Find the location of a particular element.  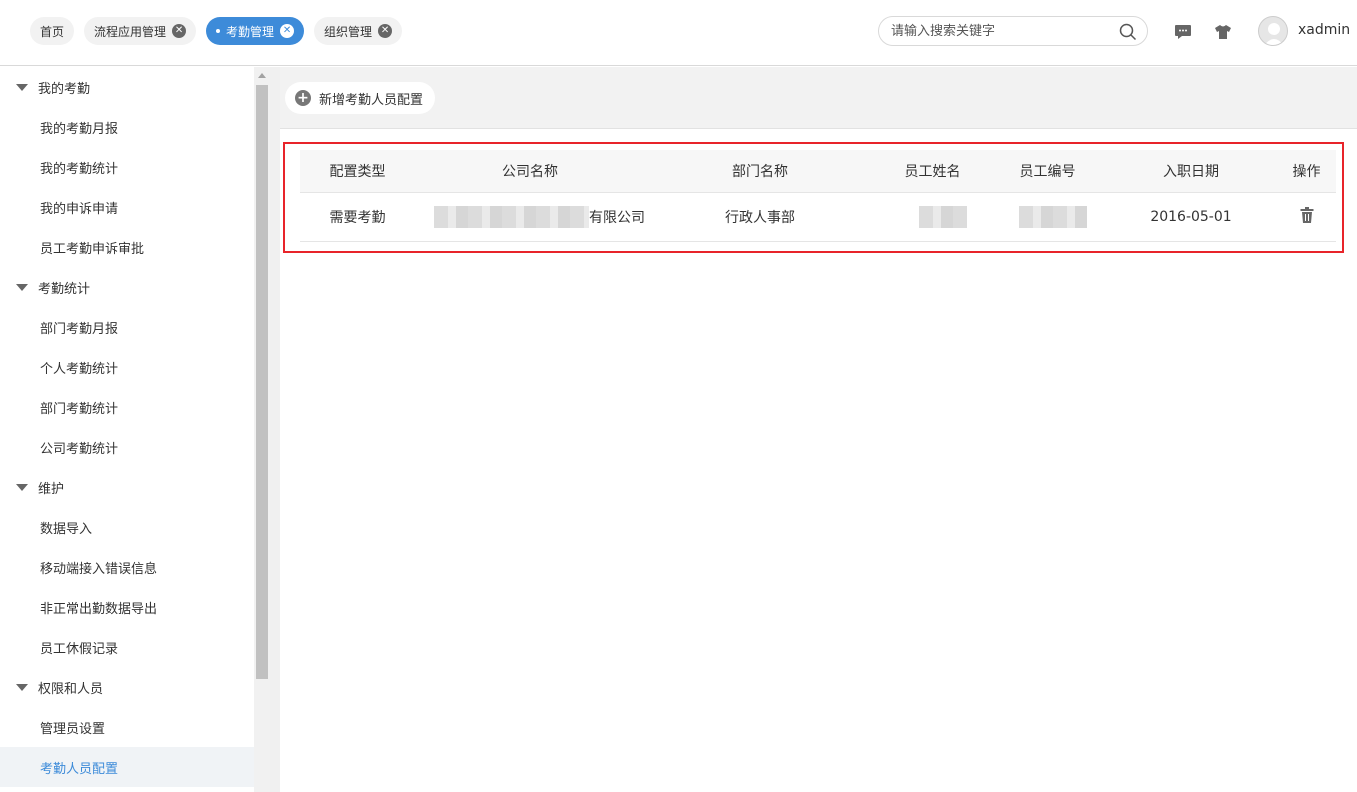

cell-actions is located at coordinates (1306, 216).